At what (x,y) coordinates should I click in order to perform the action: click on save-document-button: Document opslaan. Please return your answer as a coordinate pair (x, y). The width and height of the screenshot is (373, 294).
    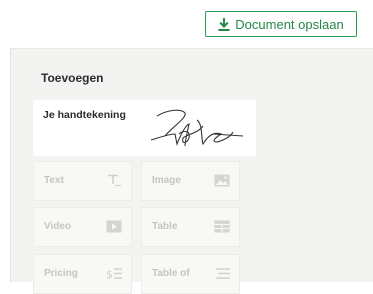
    Looking at the image, I should click on (281, 24).